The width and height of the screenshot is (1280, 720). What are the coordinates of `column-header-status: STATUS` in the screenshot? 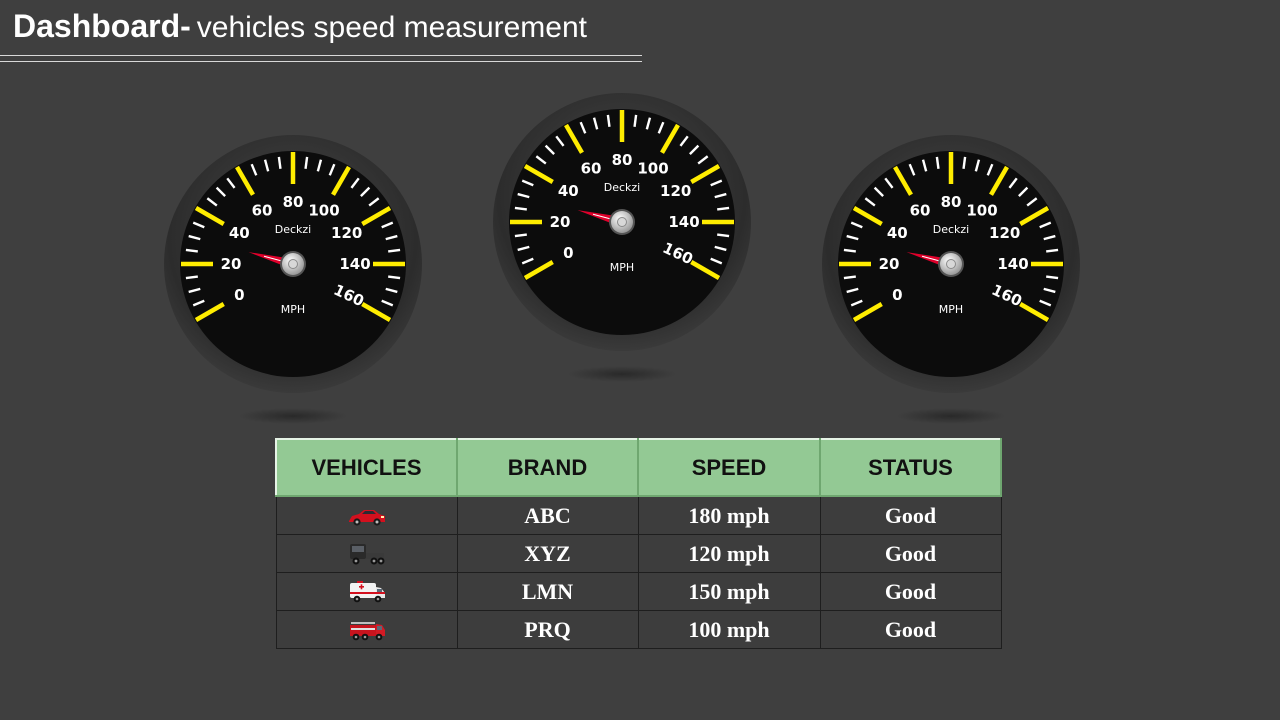 It's located at (910, 467).